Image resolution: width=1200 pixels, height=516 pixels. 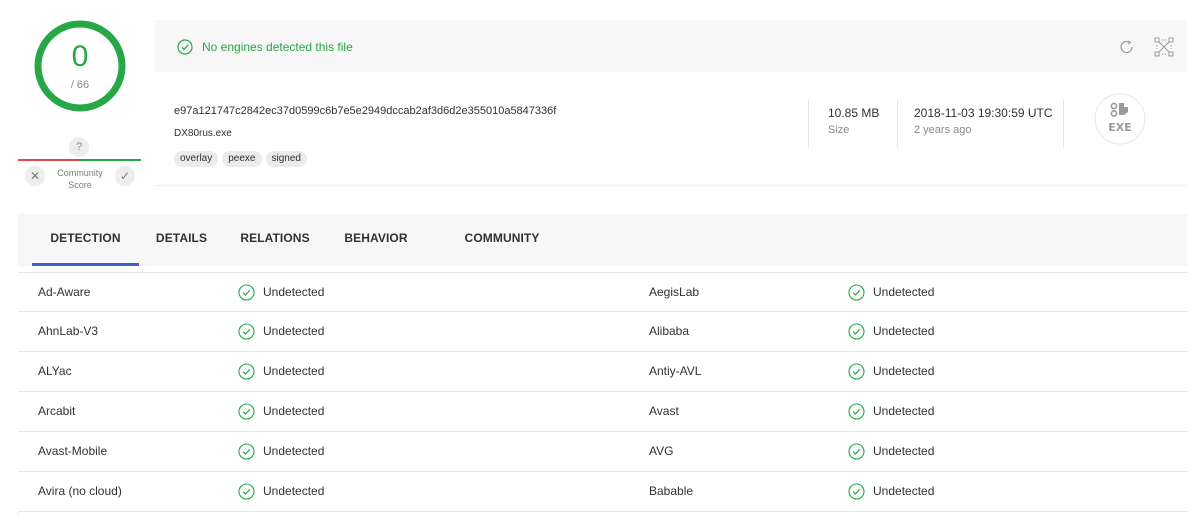 What do you see at coordinates (80, 491) in the screenshot?
I see `engine-name: Avira (no cloud)` at bounding box center [80, 491].